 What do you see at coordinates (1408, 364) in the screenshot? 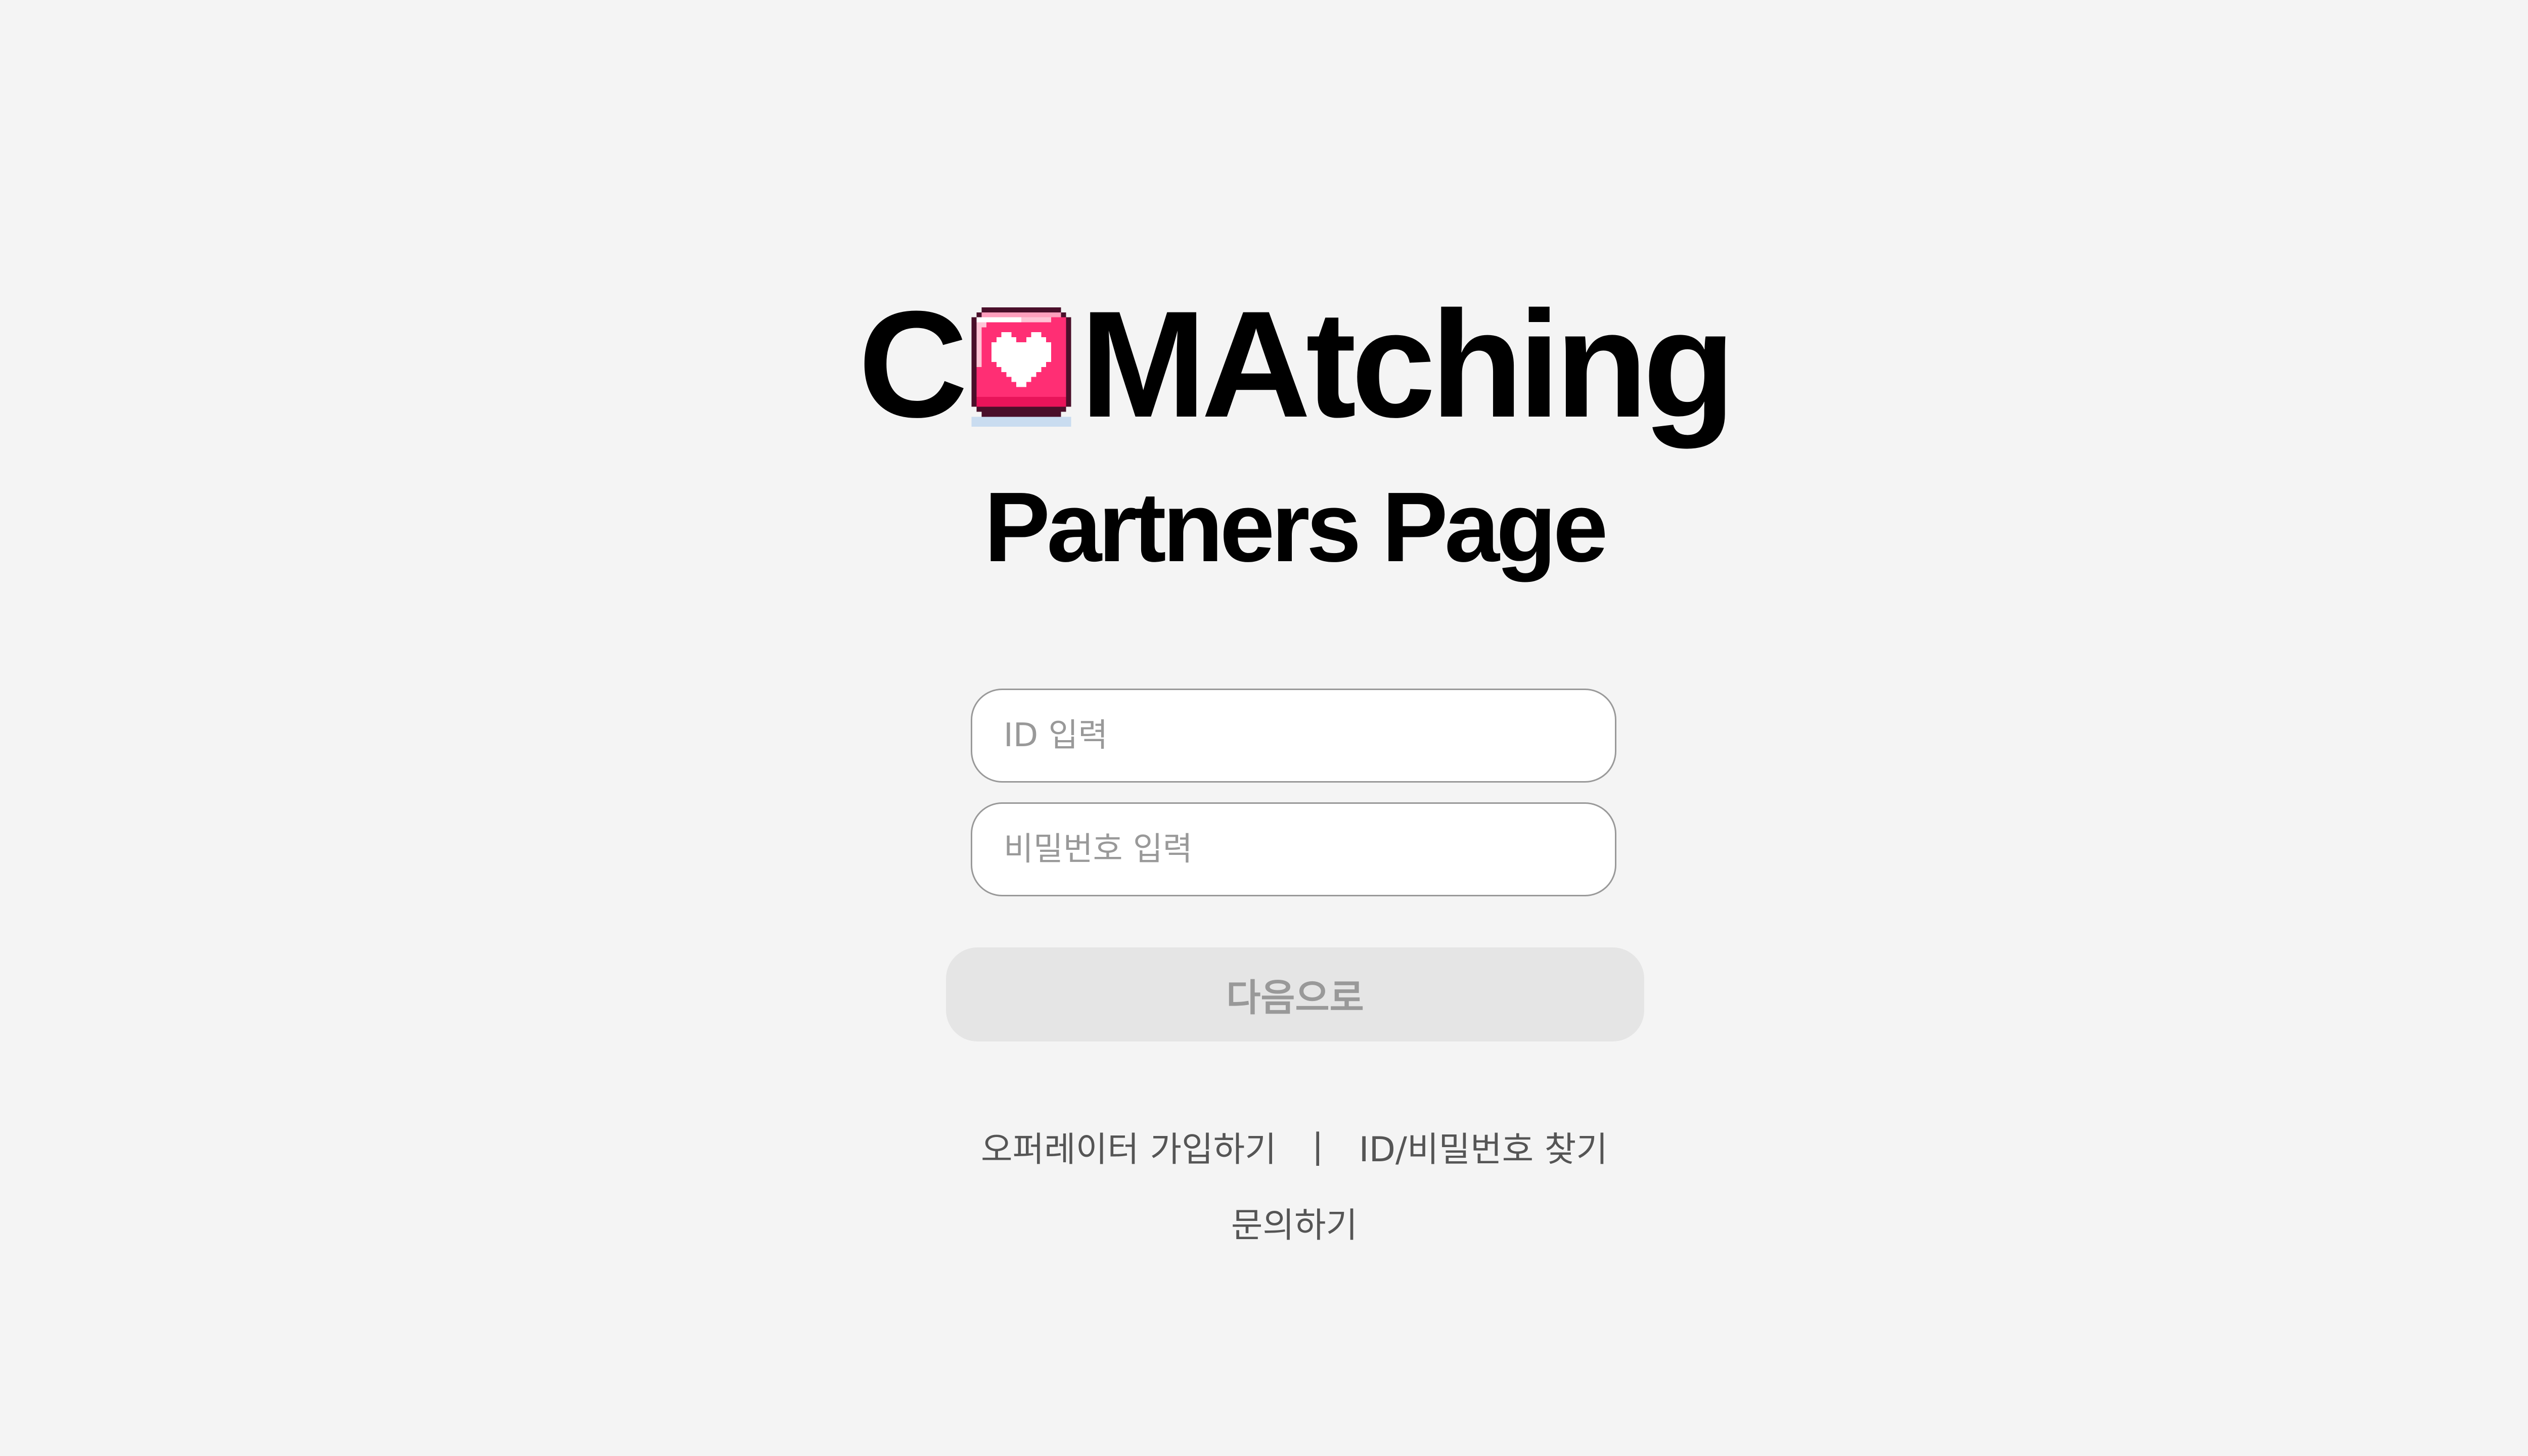
I see `logo-suffix: MAtching` at bounding box center [1408, 364].